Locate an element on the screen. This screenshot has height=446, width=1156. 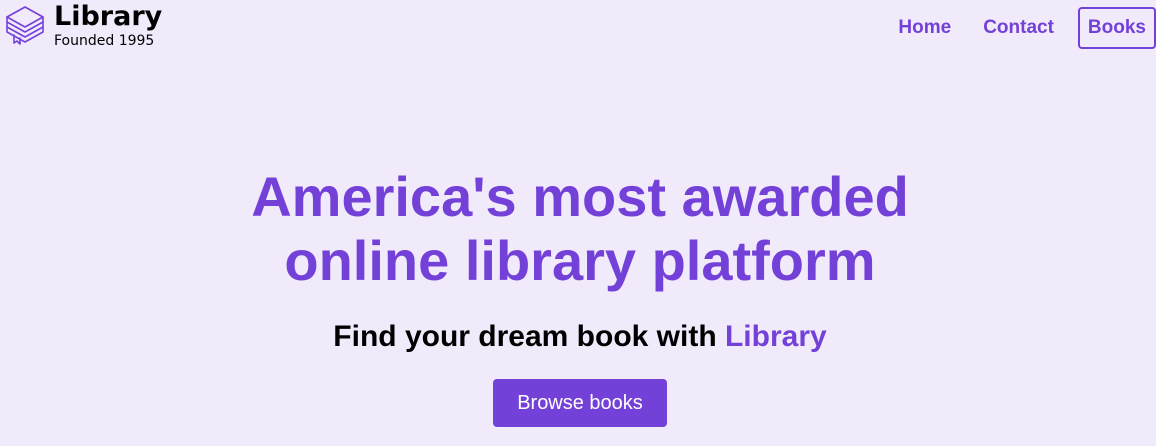
browse-books-button: Browse books is located at coordinates (580, 403).